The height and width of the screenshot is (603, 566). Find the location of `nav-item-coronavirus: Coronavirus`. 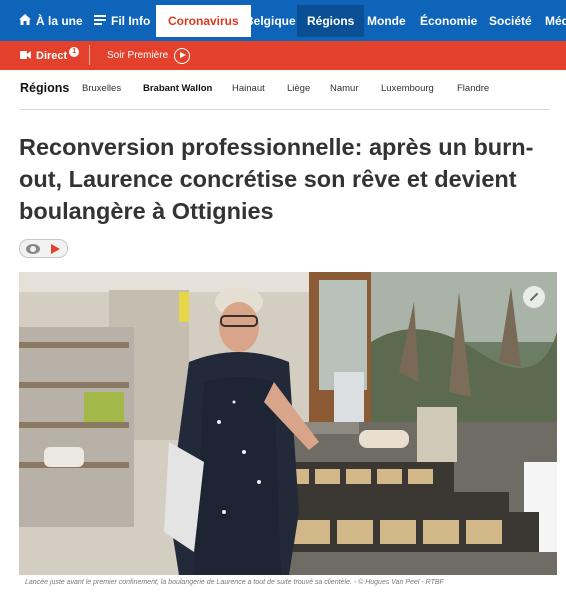

nav-item-coronavirus: Coronavirus is located at coordinates (203, 21).